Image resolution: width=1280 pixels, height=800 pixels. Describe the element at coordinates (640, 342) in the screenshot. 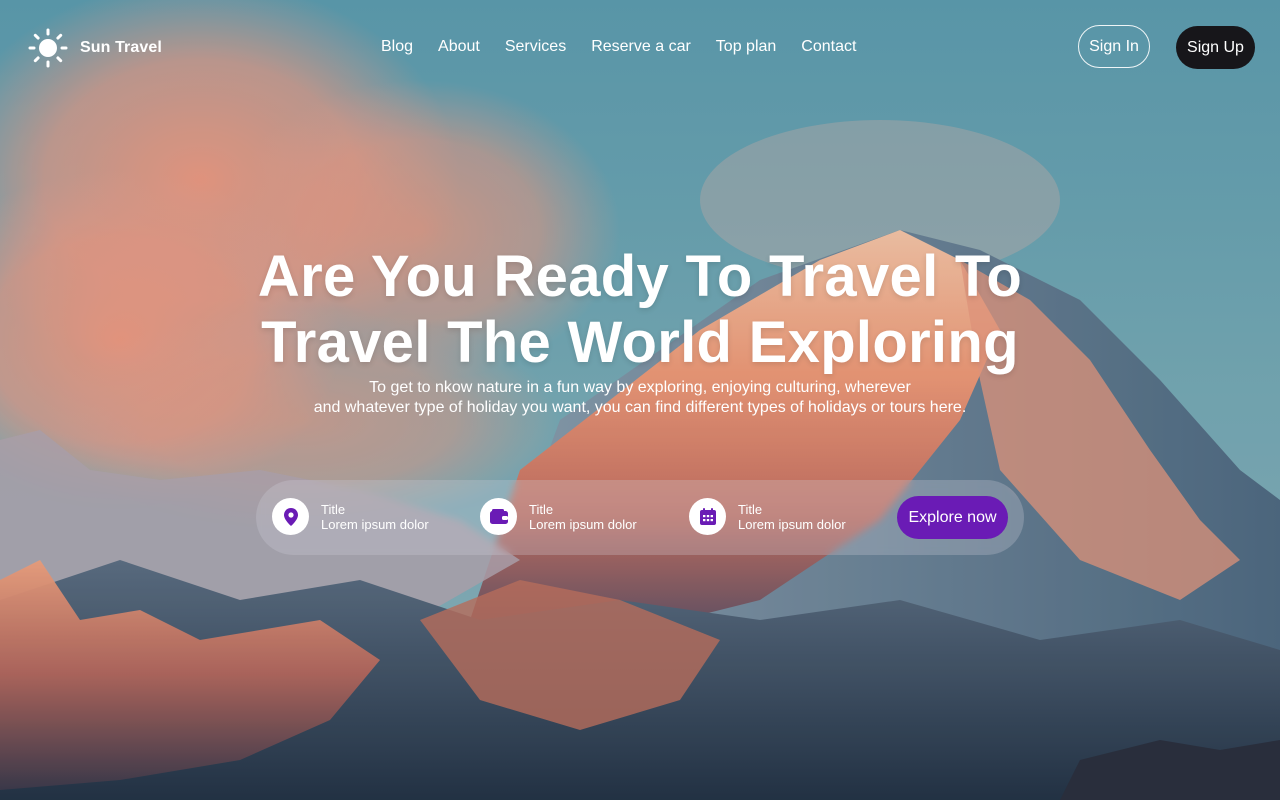

I see `hero-title-line-2: Travel The World Exploring` at that location.